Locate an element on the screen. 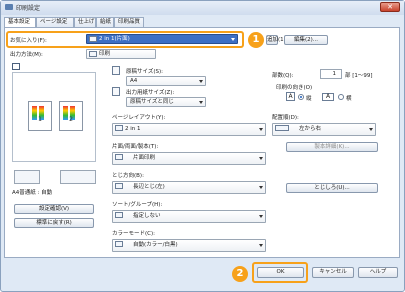  preview-page-number-2: 2 is located at coordinates (71, 119).